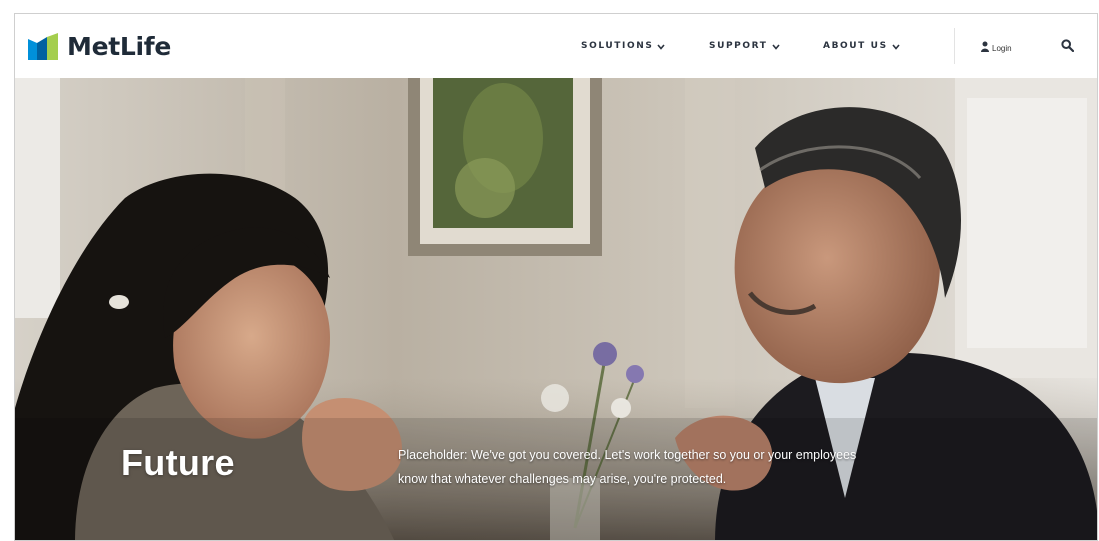 The height and width of the screenshot is (541, 1099). Describe the element at coordinates (855, 46) in the screenshot. I see `nav-about-us-label: ABOUT US` at that location.